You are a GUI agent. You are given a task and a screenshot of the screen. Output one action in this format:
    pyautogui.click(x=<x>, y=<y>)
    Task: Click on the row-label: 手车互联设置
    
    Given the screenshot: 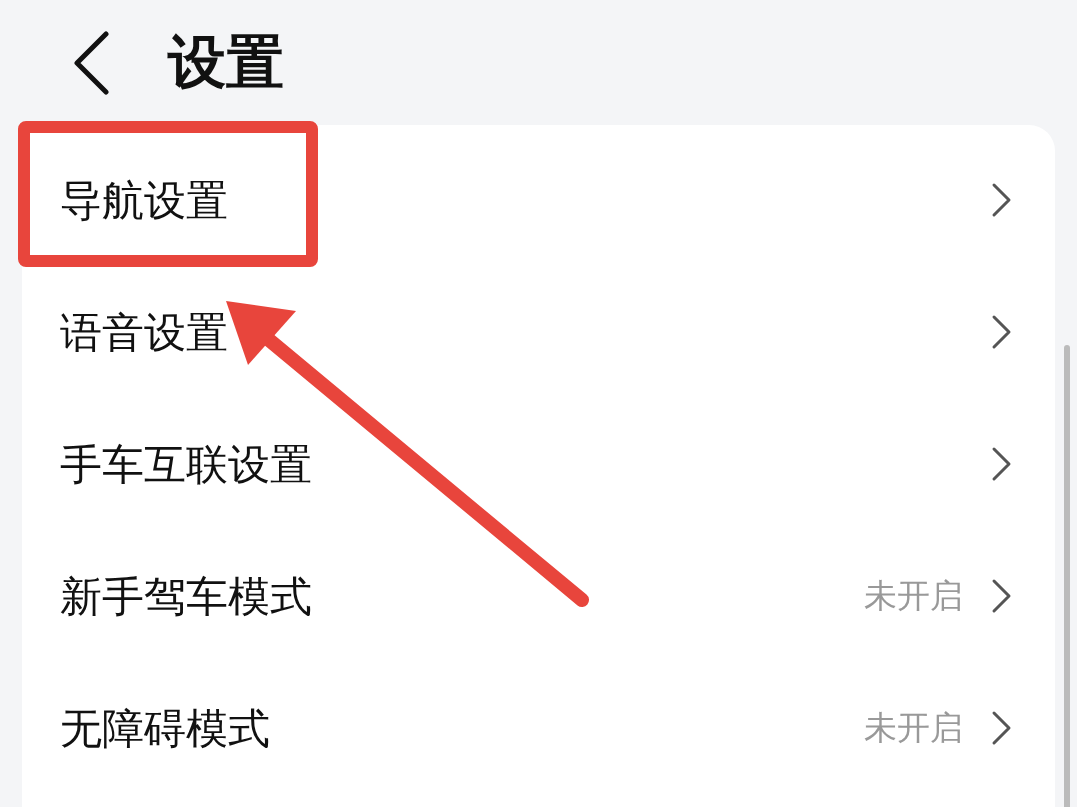 What is the action you would take?
    pyautogui.click(x=186, y=464)
    